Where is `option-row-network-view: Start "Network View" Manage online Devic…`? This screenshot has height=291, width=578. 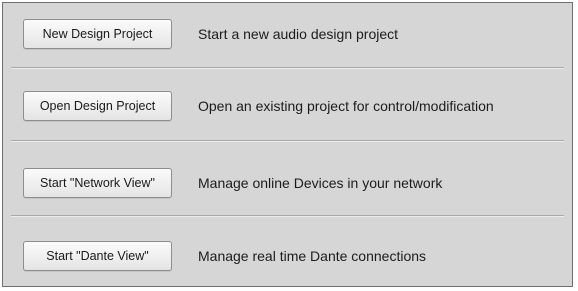 option-row-network-view: Start "Network View" Manage online Devic… is located at coordinates (287, 183).